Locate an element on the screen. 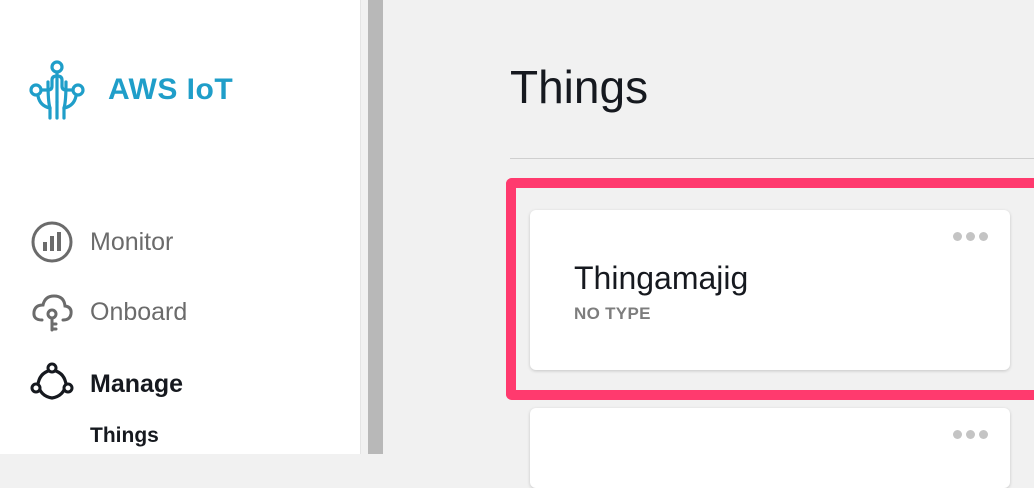 Image resolution: width=1034 pixels, height=488 pixels. nav-label-manage: Manage is located at coordinates (137, 383).